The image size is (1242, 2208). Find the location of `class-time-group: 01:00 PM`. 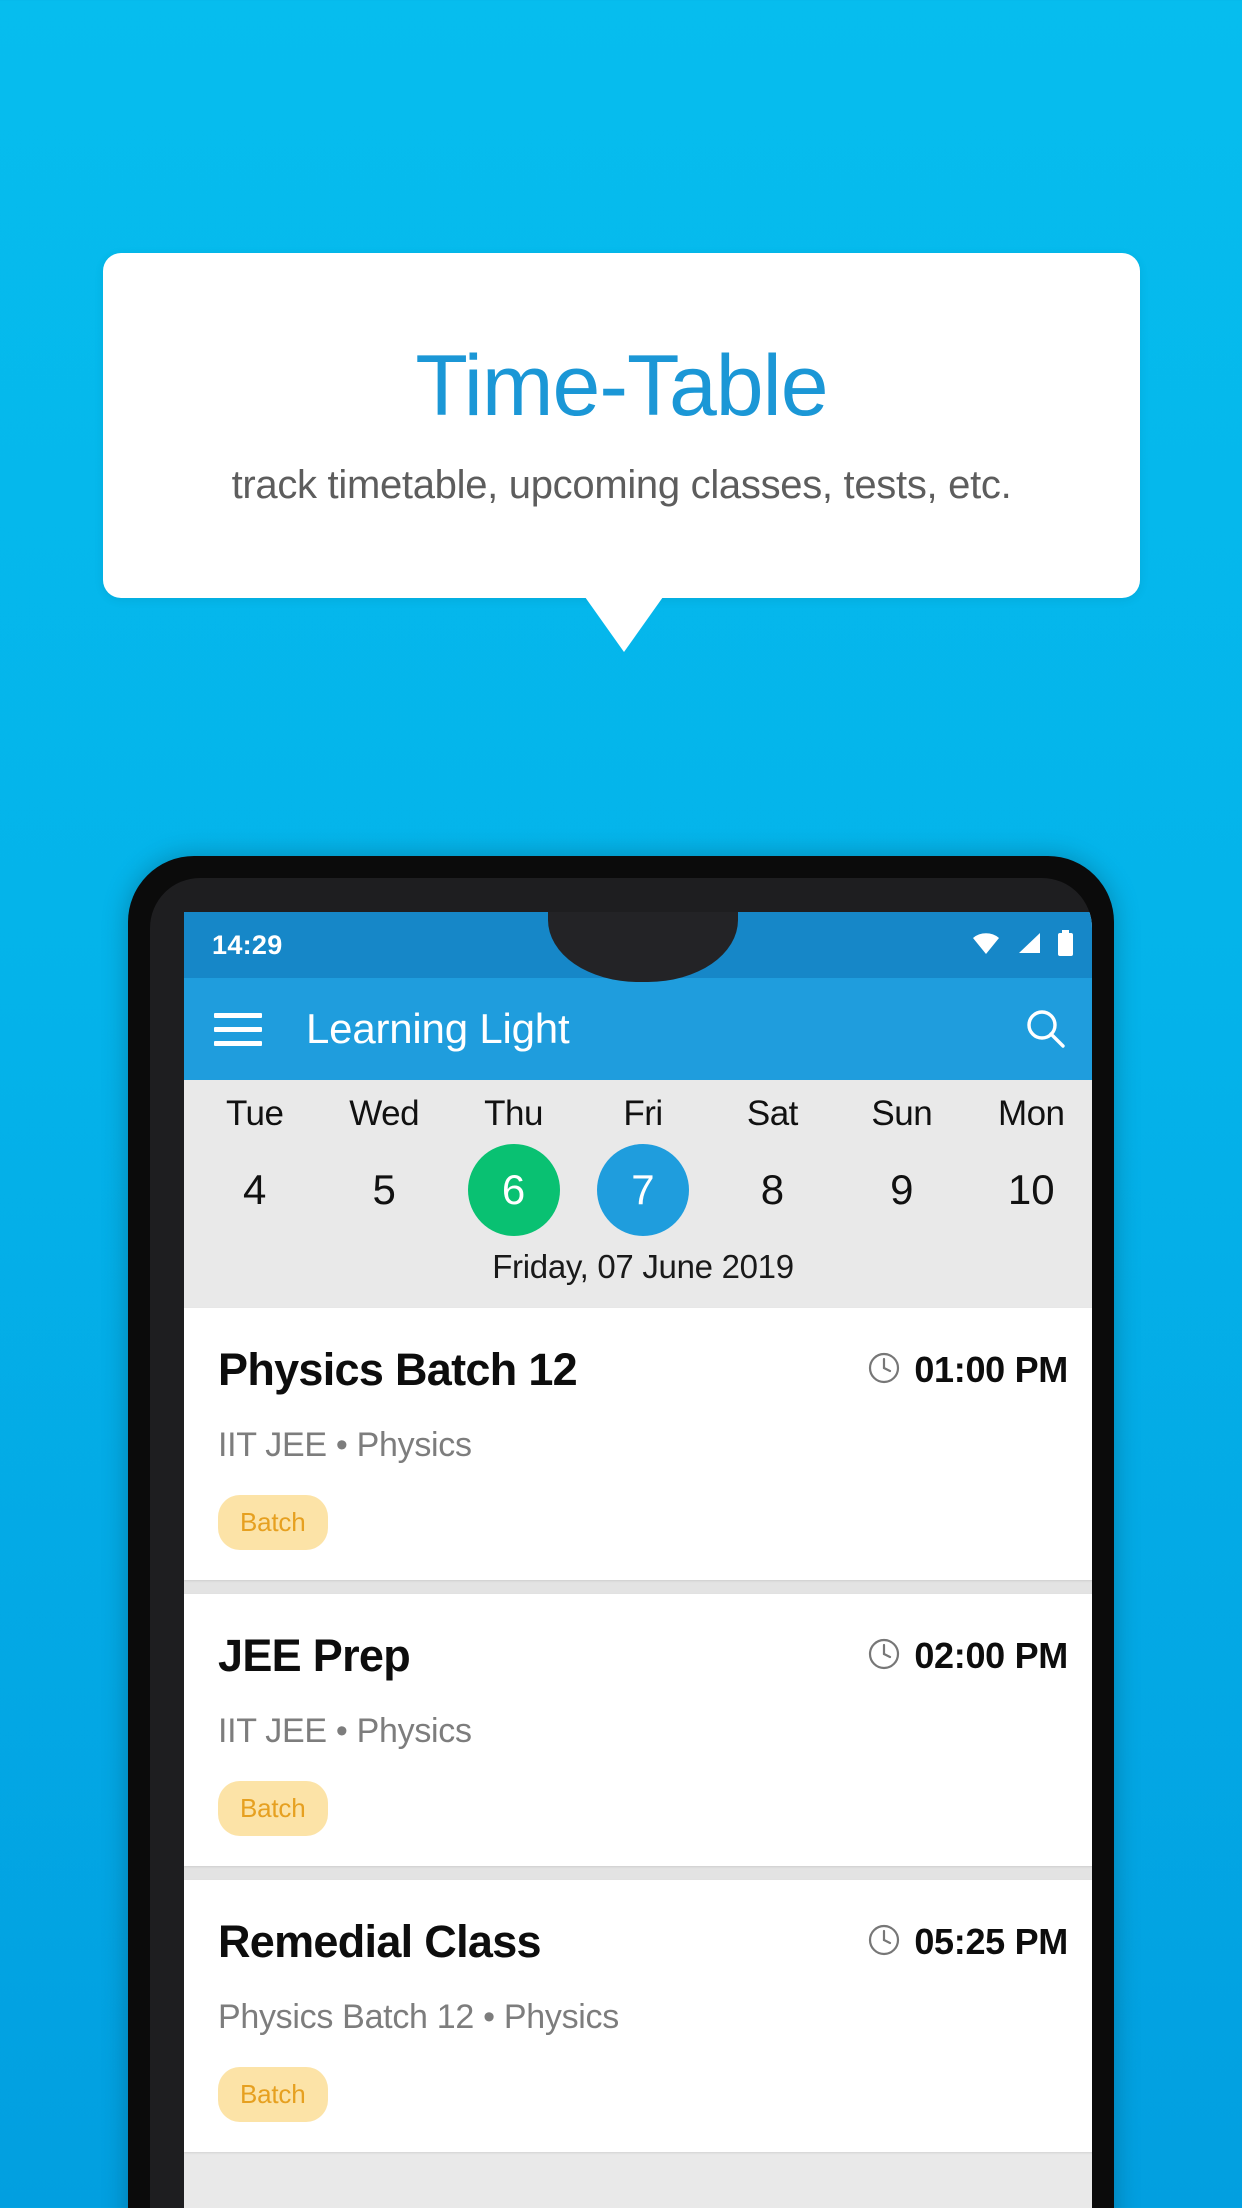

class-time-group: 01:00 PM is located at coordinates (967, 1370).